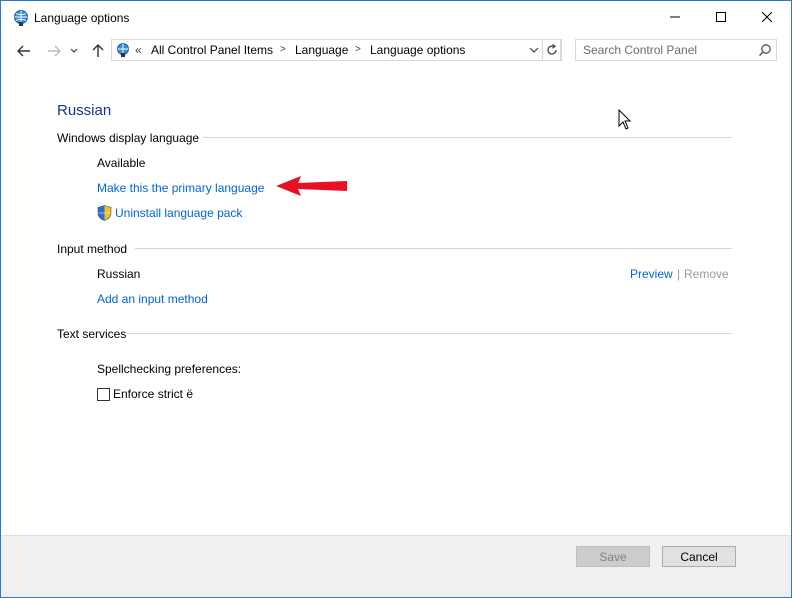 This screenshot has width=792, height=598. Describe the element at coordinates (84, 110) in the screenshot. I see `page-title: Russian` at that location.